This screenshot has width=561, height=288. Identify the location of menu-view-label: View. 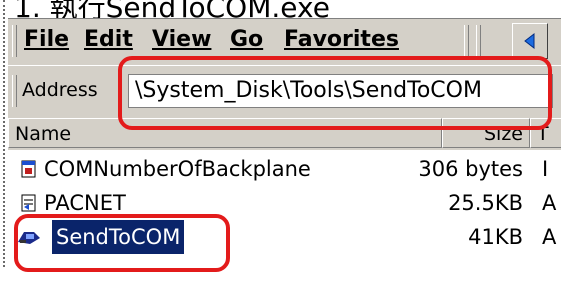
(182, 39).